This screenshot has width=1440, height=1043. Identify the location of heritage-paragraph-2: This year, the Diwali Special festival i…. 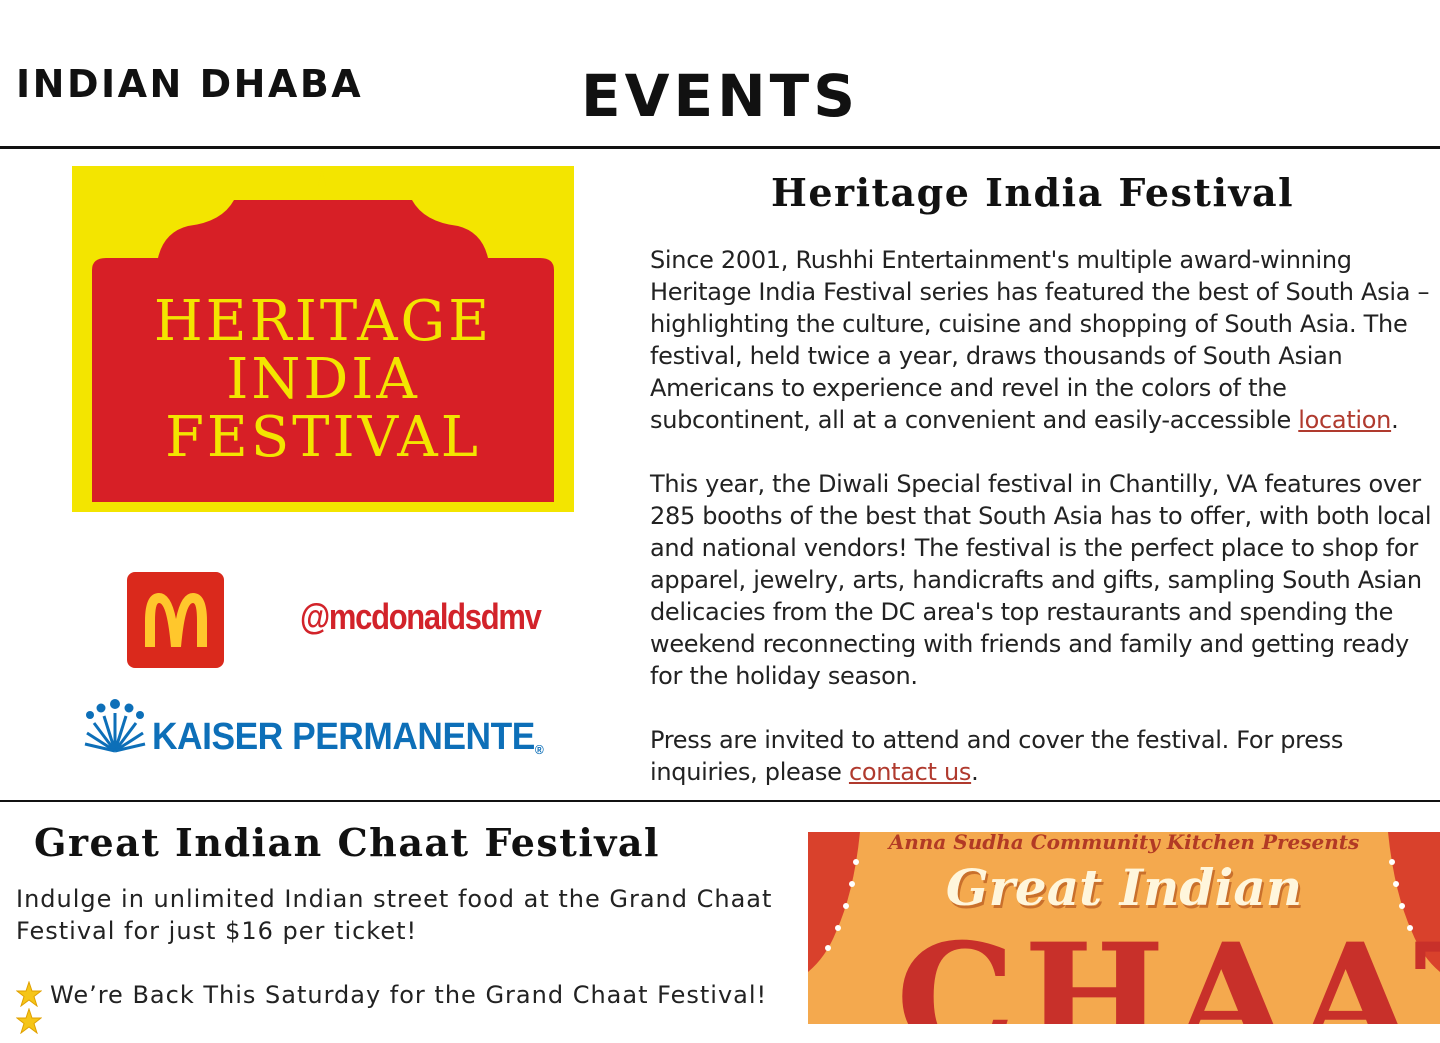
(1041, 580).